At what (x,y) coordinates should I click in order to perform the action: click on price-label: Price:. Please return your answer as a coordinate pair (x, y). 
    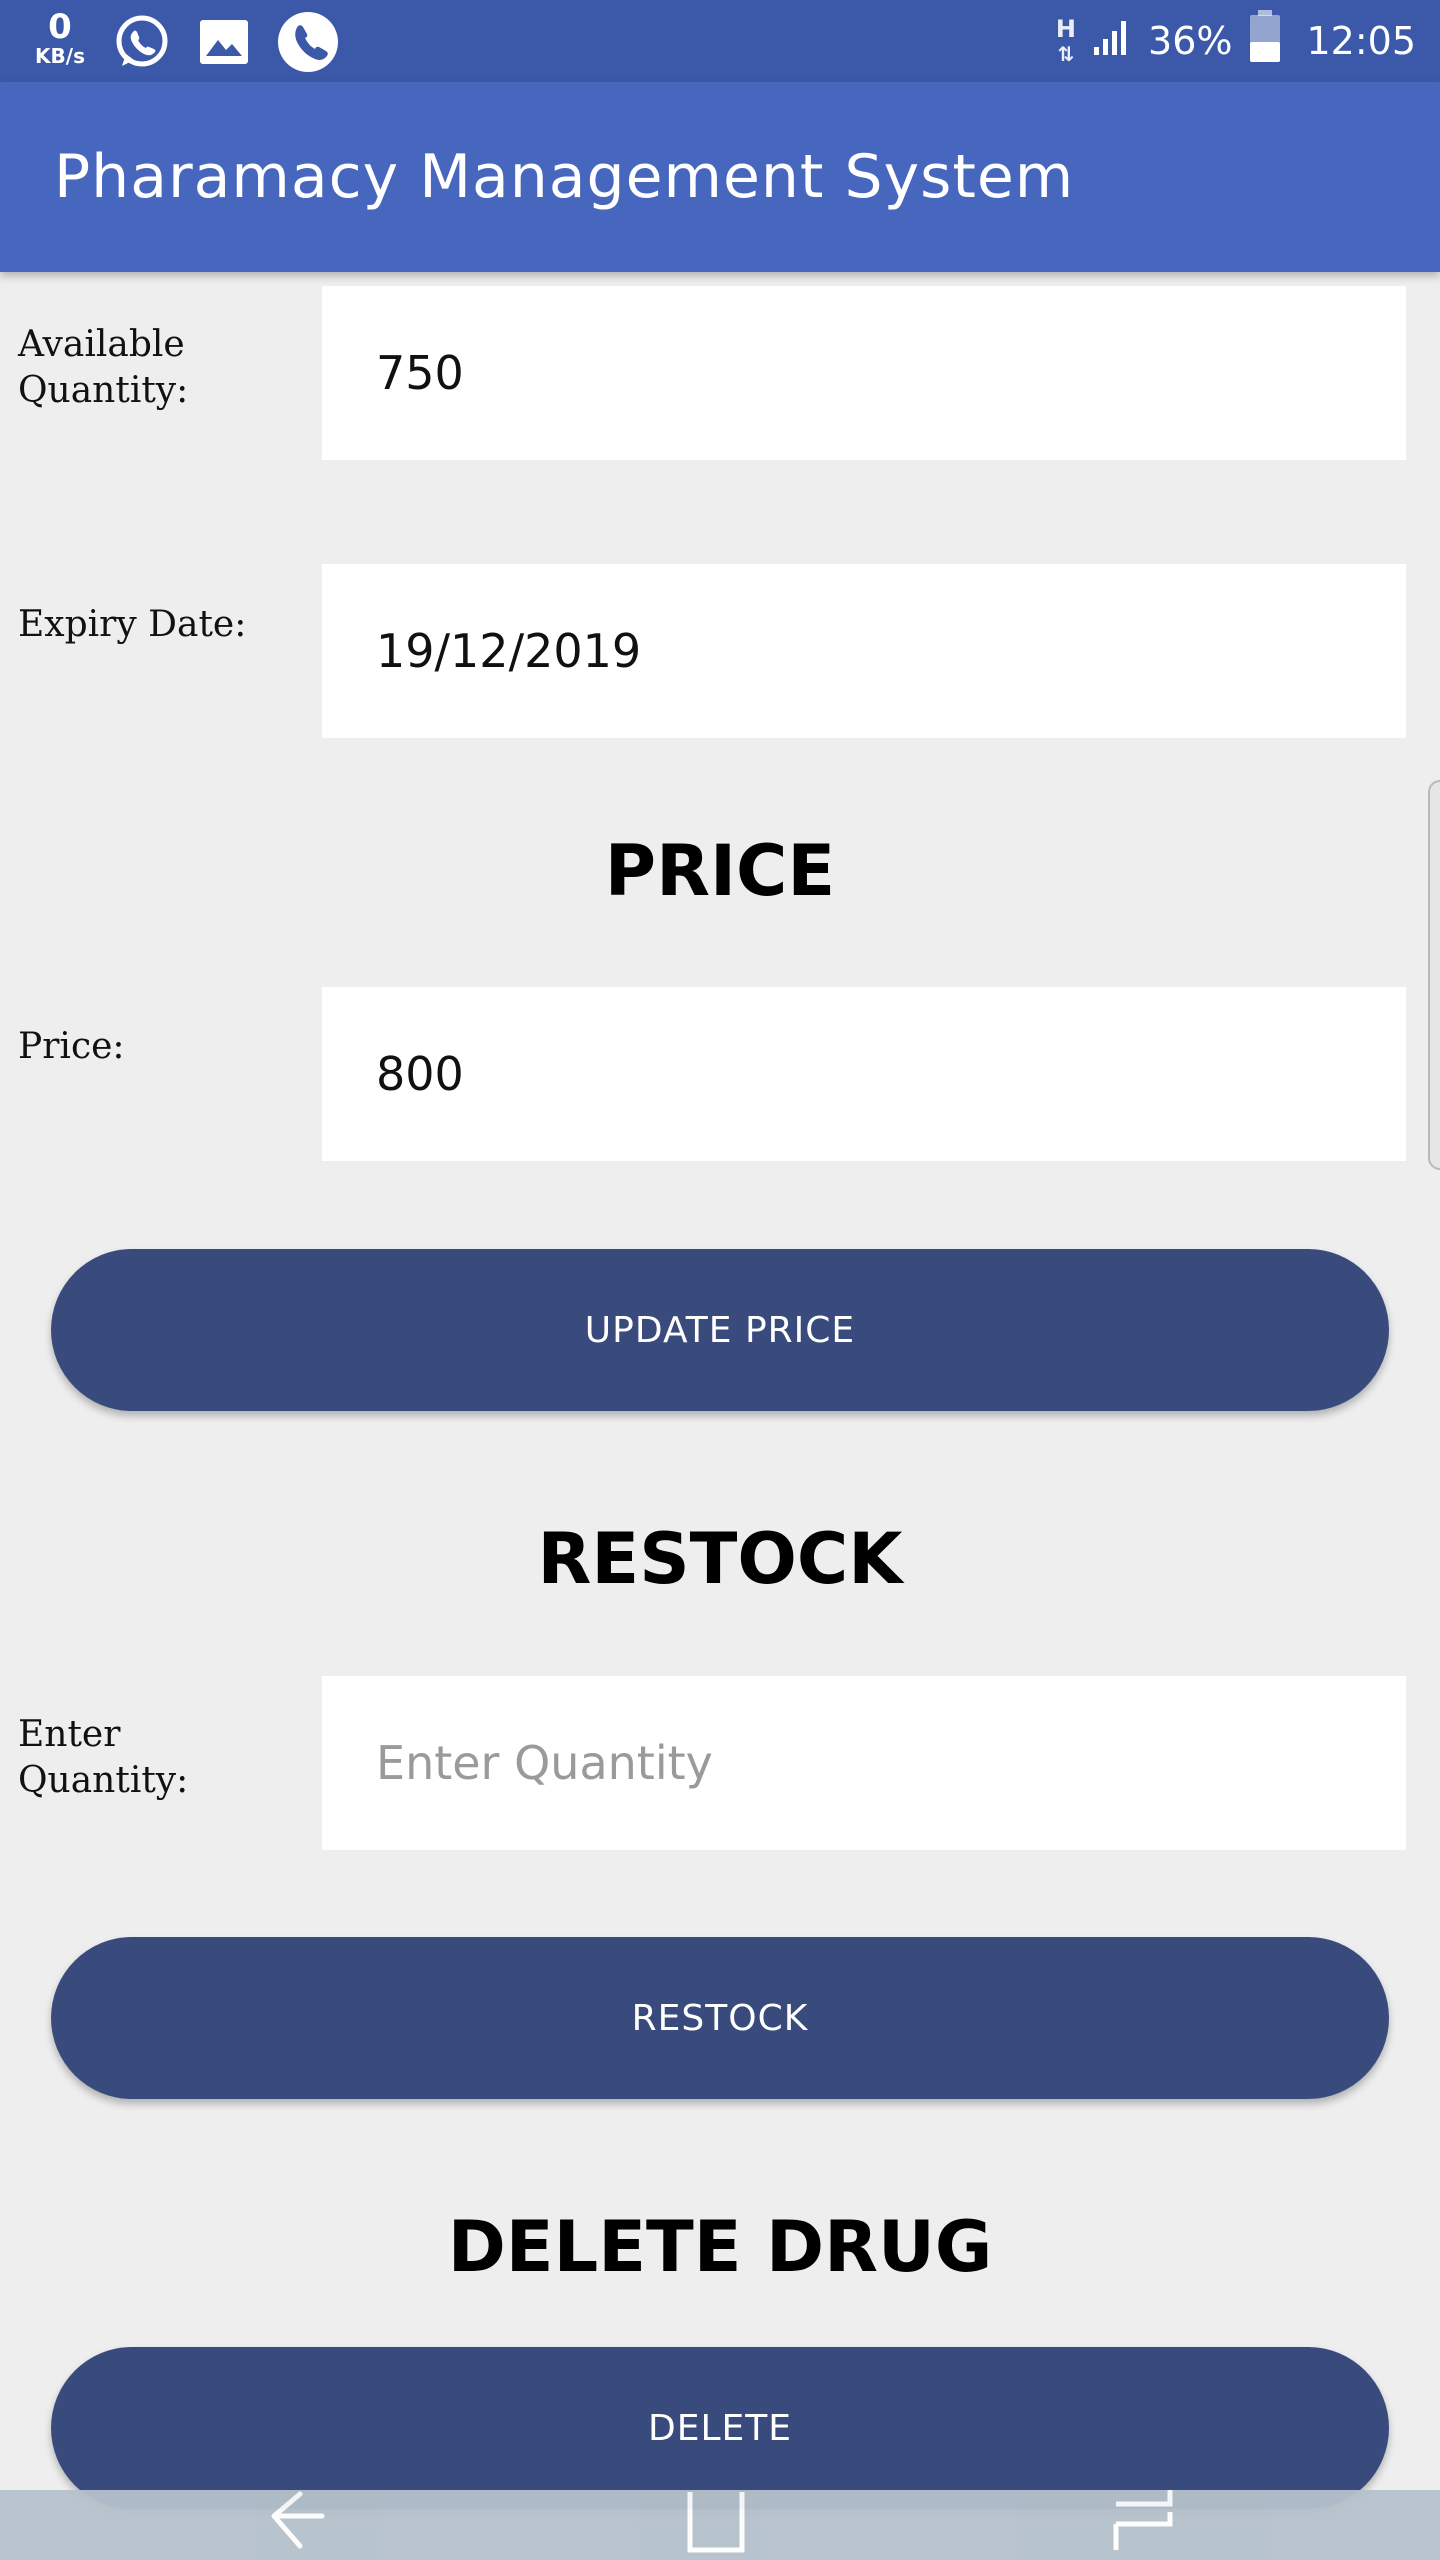
    Looking at the image, I should click on (71, 1046).